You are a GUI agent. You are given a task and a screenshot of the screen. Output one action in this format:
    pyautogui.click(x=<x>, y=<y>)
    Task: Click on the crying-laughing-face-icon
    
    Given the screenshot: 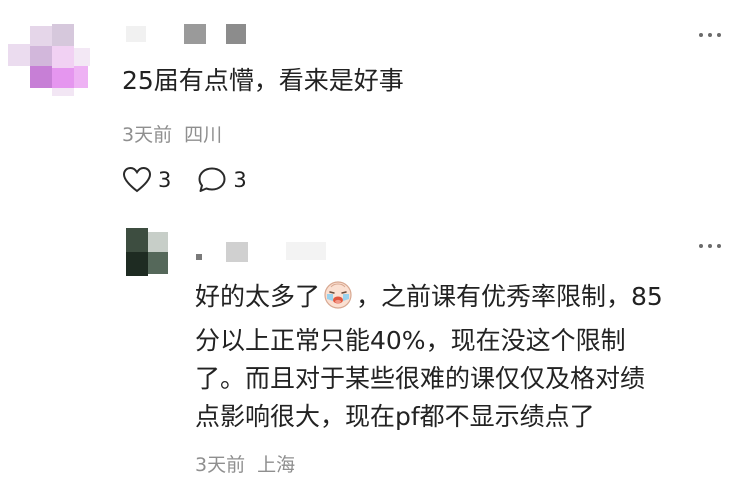 What is the action you would take?
    pyautogui.click(x=338, y=300)
    